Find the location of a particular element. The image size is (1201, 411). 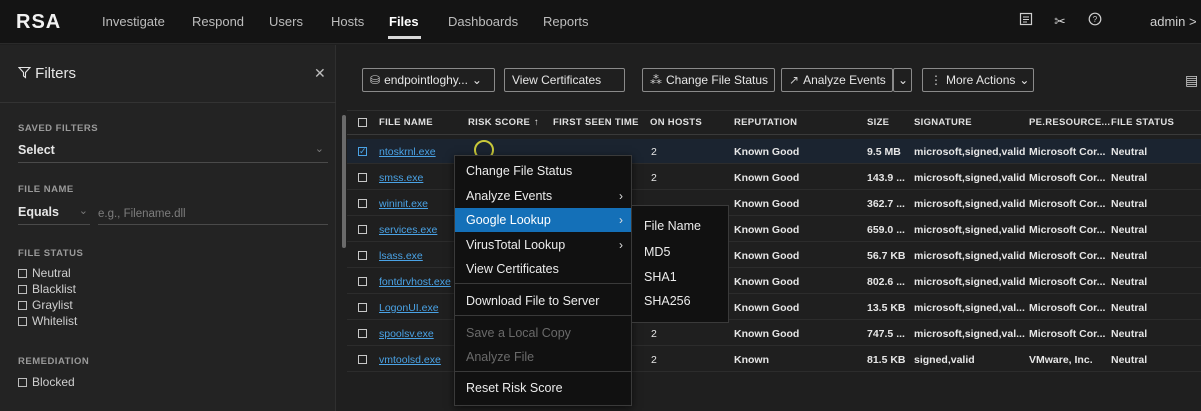

filters-title-text: Filters is located at coordinates (56, 73).